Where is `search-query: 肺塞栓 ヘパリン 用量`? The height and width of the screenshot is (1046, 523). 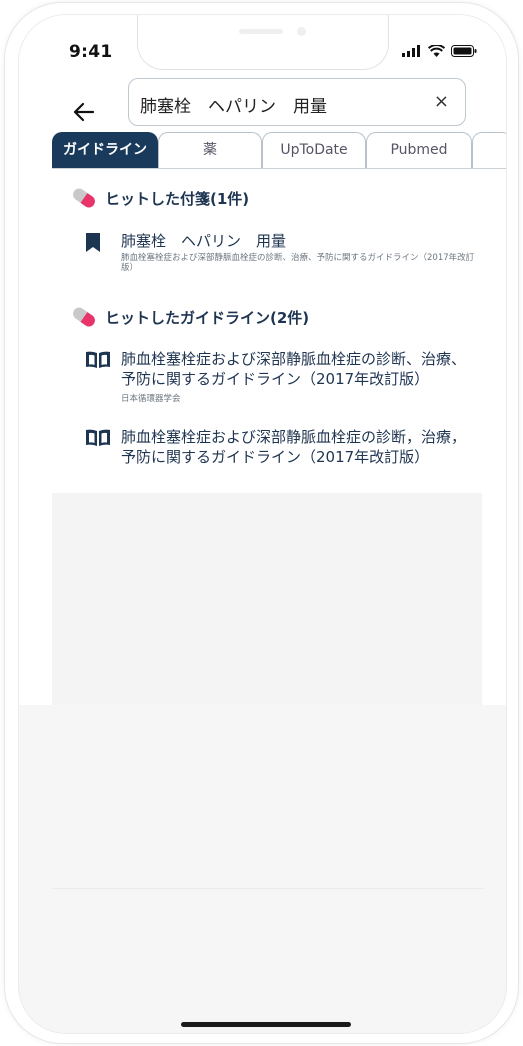
search-query: 肺塞栓 ヘパリン 用量 is located at coordinates (233, 107).